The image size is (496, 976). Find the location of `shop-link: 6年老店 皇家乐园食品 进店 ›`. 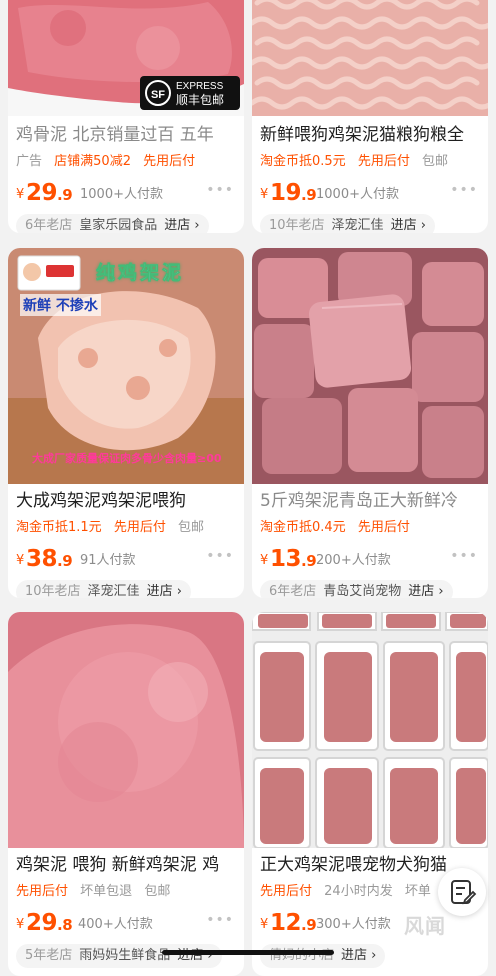

shop-link: 6年老店 皇家乐园食品 进店 › is located at coordinates (112, 223).